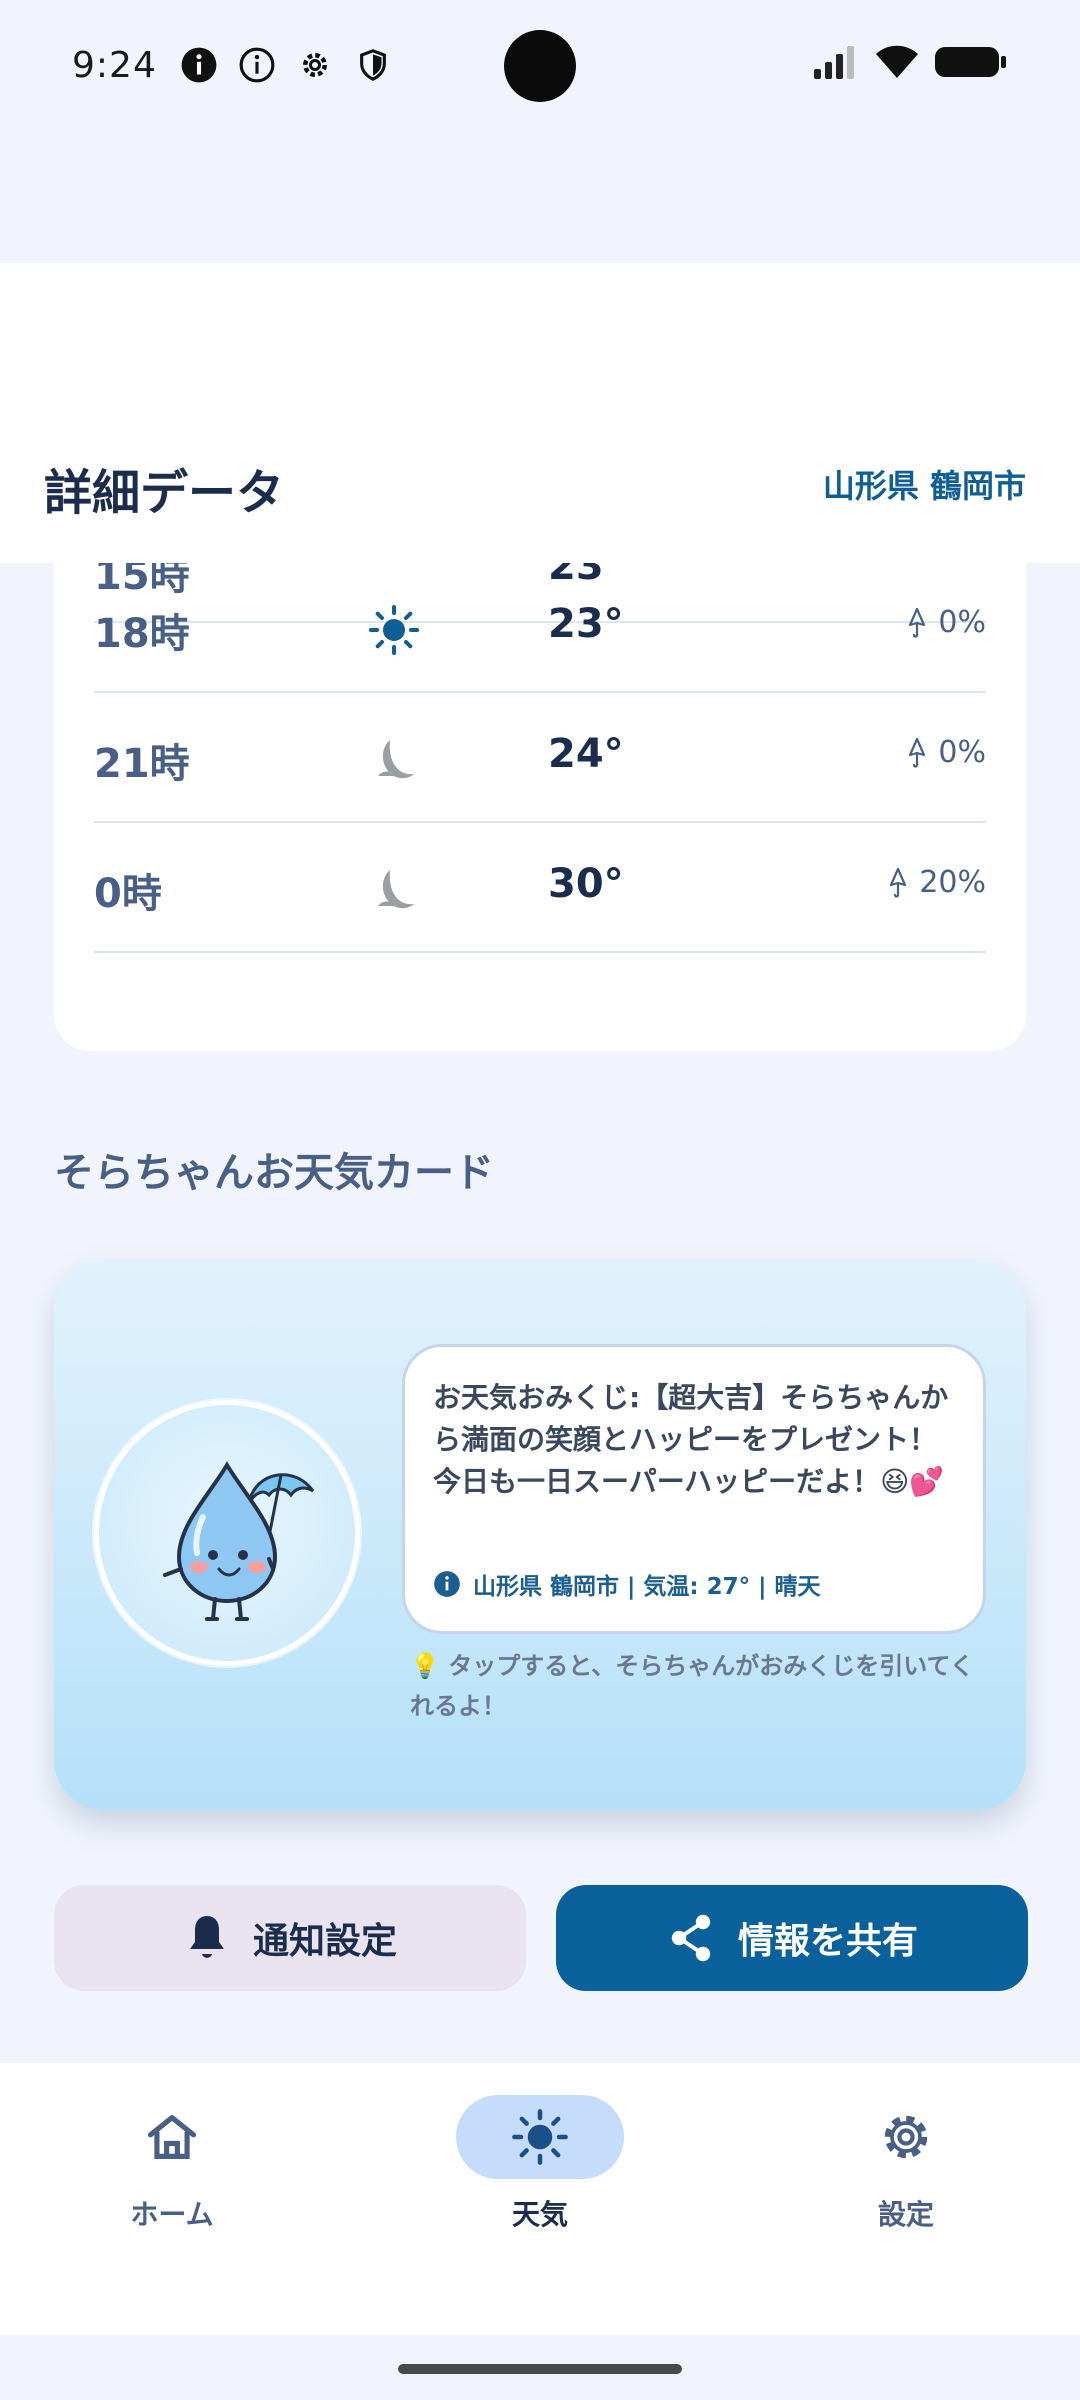 The width and height of the screenshot is (1080, 2400). I want to click on fortune-meta: 山形県 鶴岡市 | 気温: 27° | 晴天, so click(627, 1584).